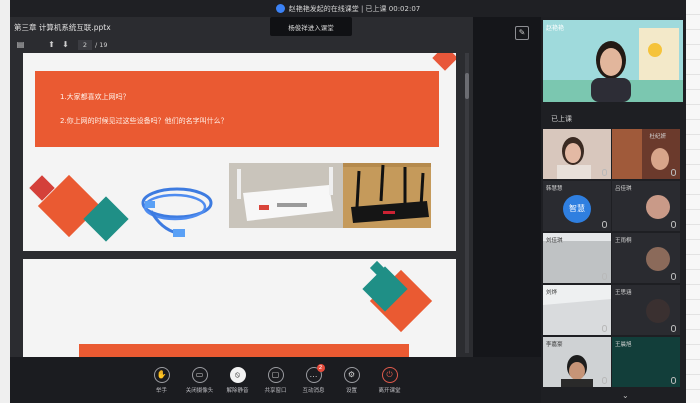  I want to click on participant-tile: 王晨旭, so click(646, 362).